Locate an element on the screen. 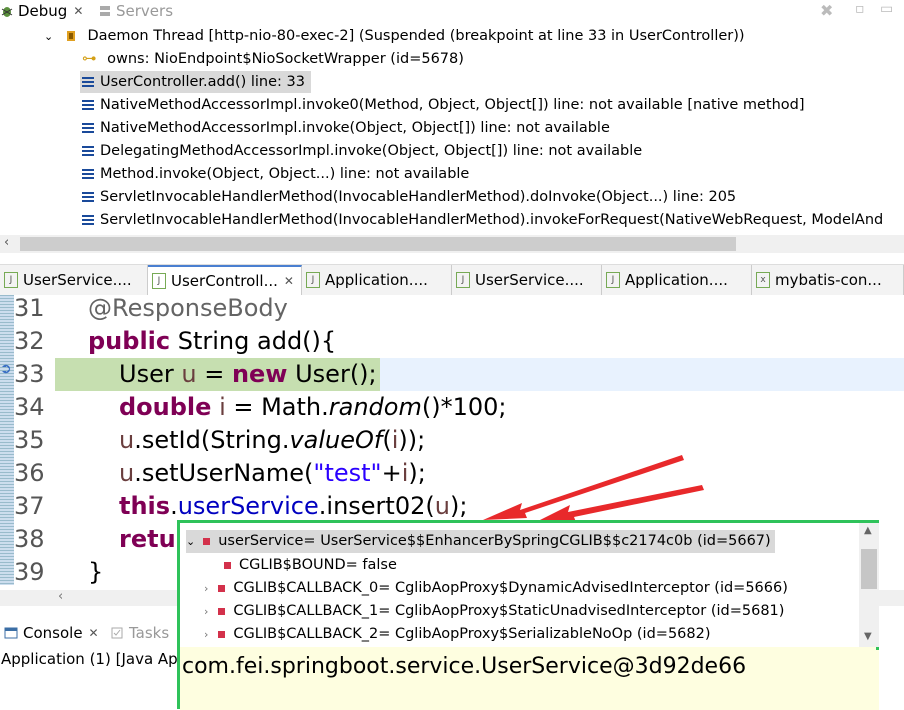  code-line-33: 33 User u = new User(); is located at coordinates (452, 374).